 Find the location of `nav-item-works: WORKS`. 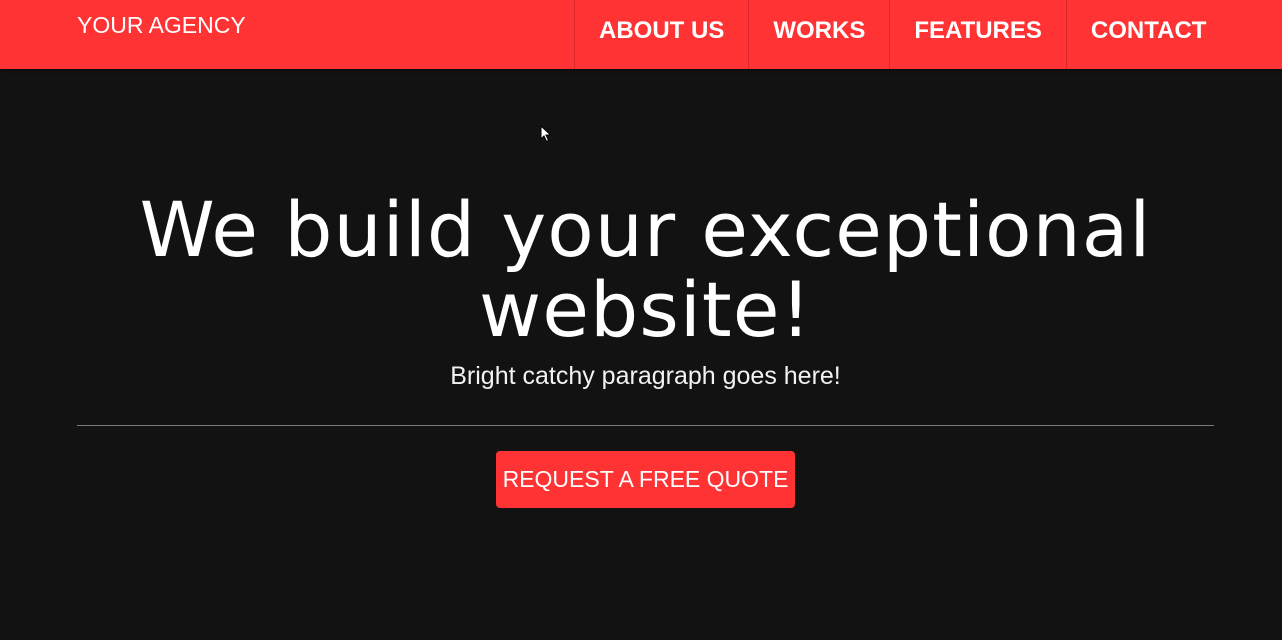

nav-item-works: WORKS is located at coordinates (818, 34).